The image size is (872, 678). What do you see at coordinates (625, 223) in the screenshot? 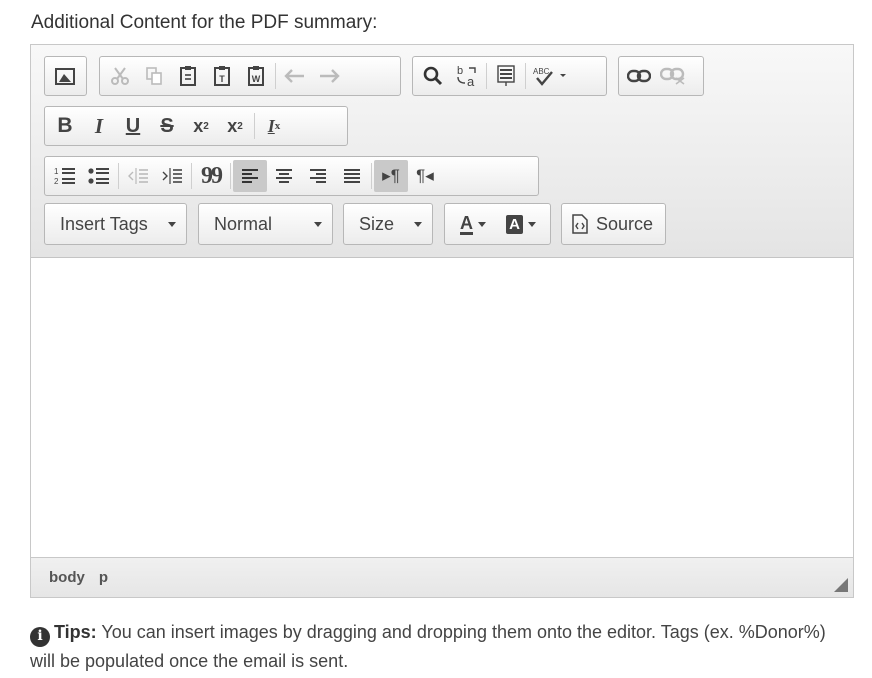
I see `source-label: Source` at bounding box center [625, 223].